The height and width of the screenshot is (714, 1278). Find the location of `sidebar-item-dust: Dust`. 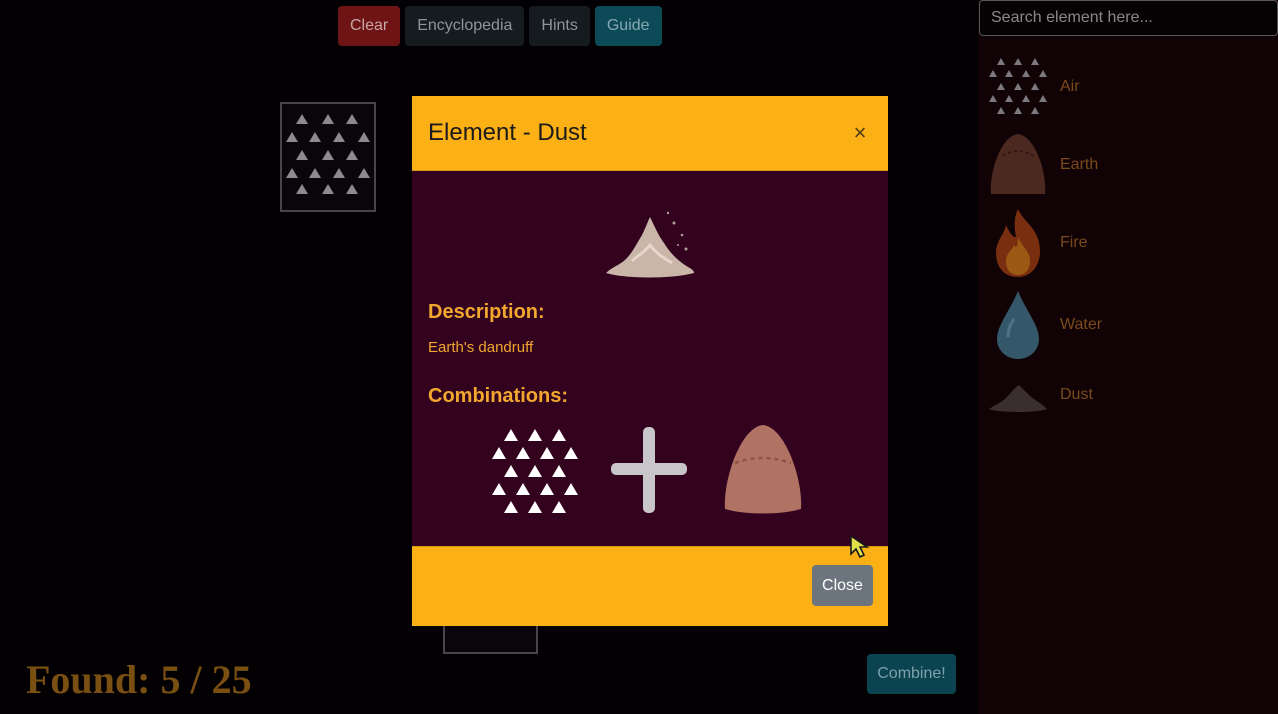

sidebar-item-dust: Dust is located at coordinates (1126, 395).